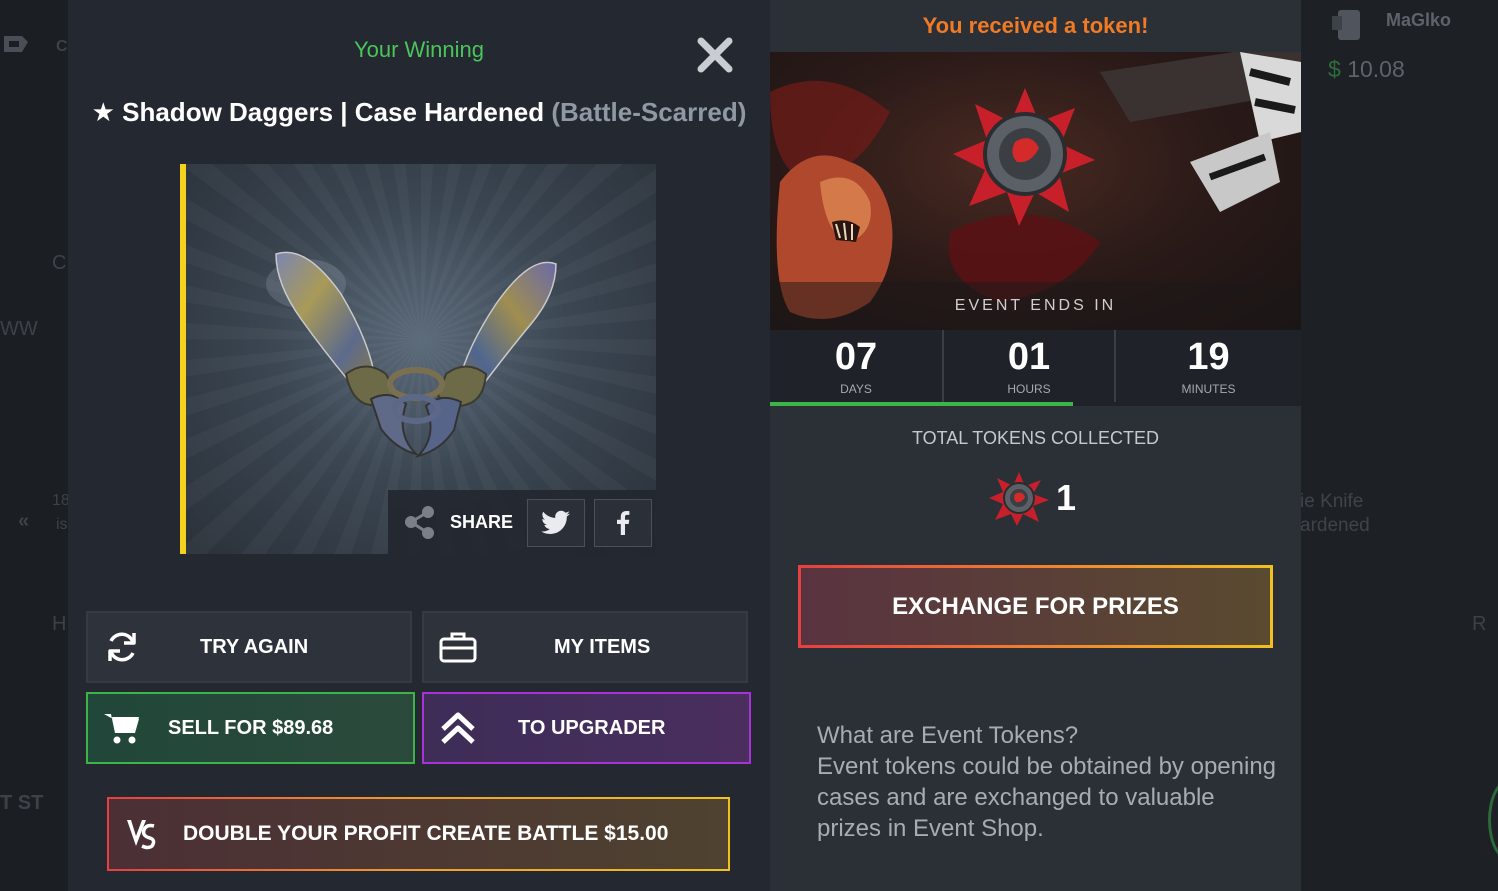 This screenshot has height=891, width=1498. I want to click on countdown-hours: 01 HOURS, so click(1028, 368).